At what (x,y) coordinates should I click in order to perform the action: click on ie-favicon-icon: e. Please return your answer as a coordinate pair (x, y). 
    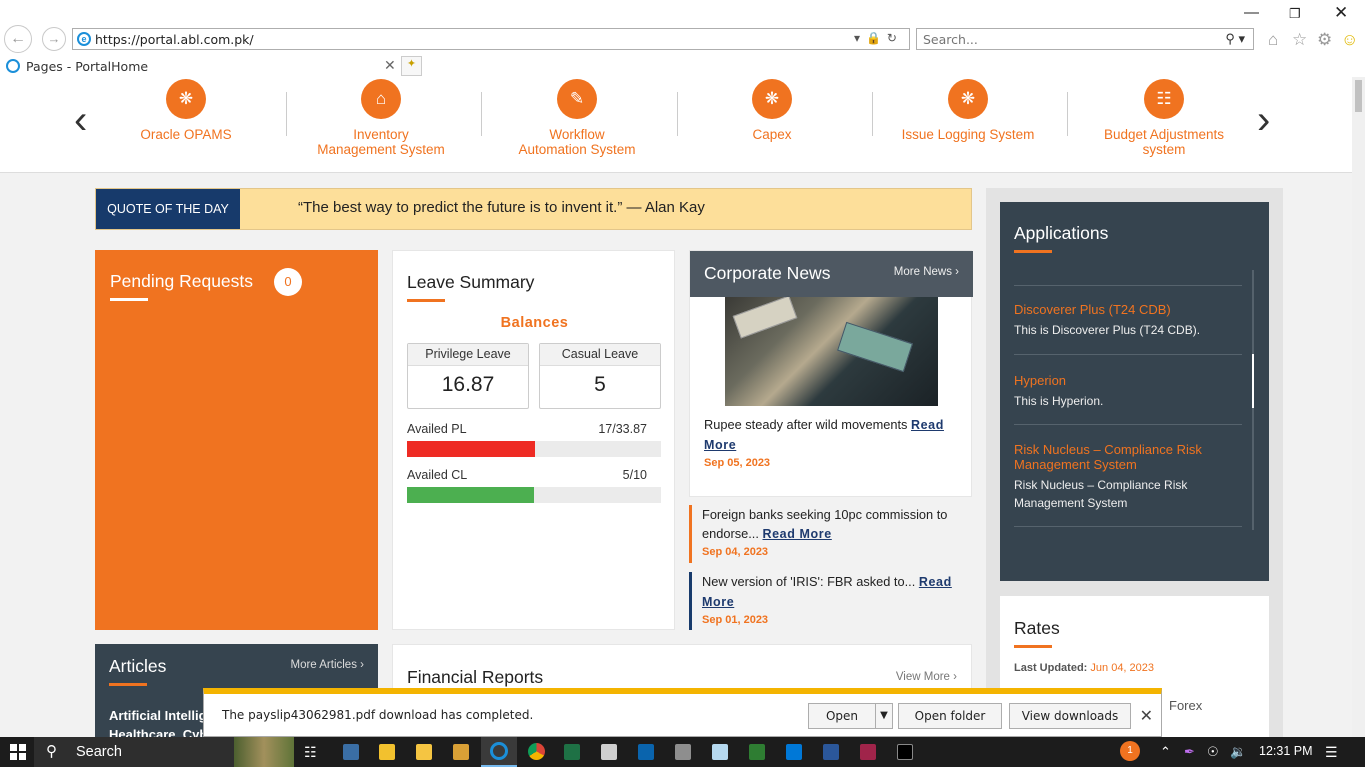
    Looking at the image, I should click on (84, 39).